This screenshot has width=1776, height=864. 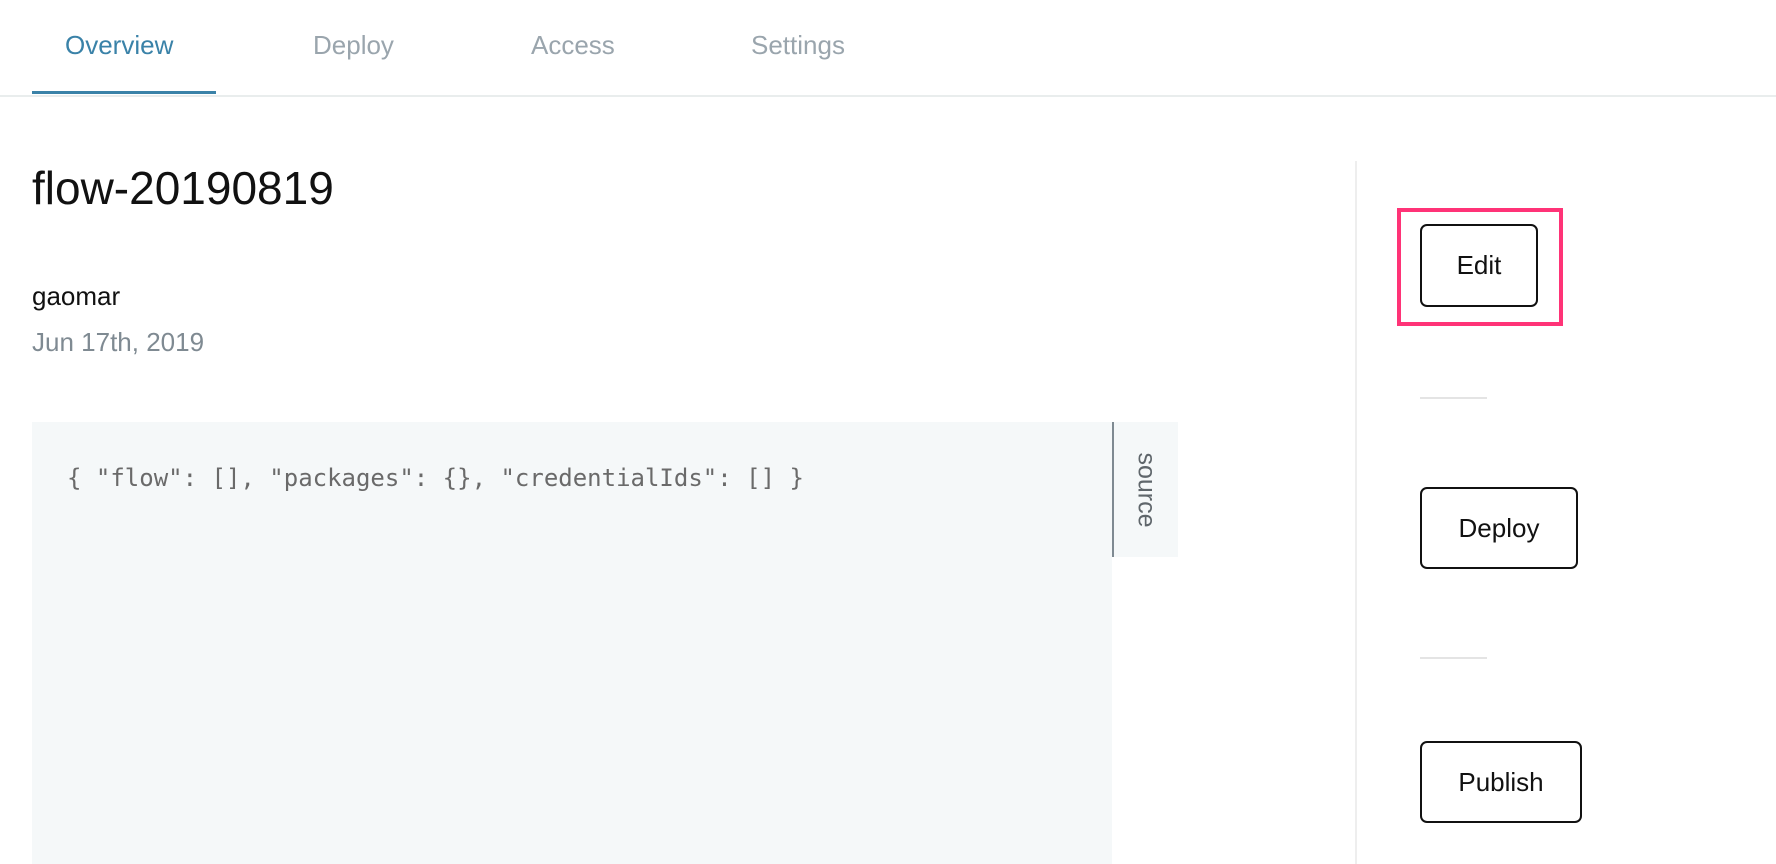 I want to click on tab-overview: Overview, so click(x=119, y=45).